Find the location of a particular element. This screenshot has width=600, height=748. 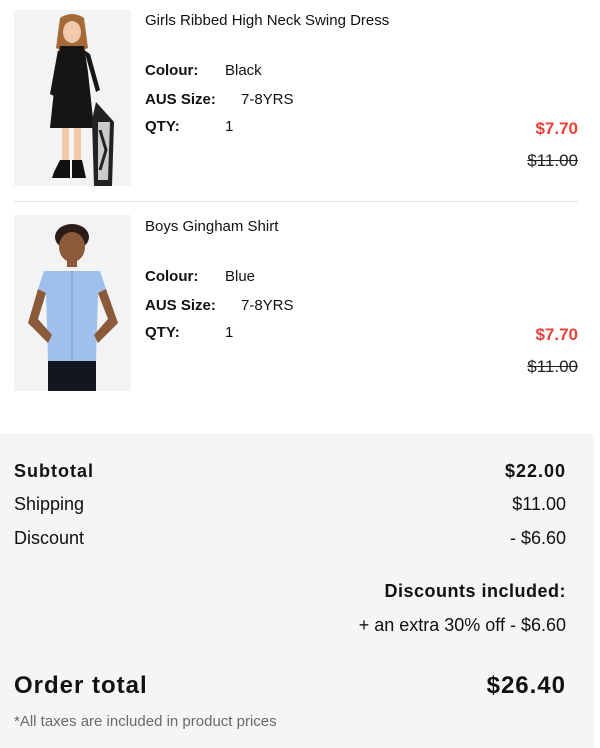

product-image-girl-dress is located at coordinates (72, 98).